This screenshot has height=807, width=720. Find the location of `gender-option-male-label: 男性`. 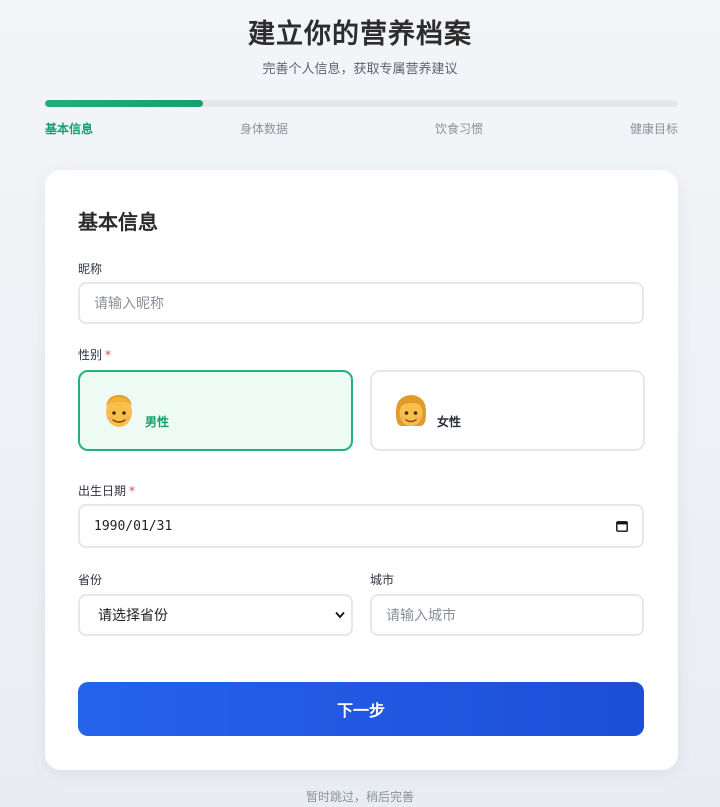

gender-option-male-label: 男性 is located at coordinates (157, 422).